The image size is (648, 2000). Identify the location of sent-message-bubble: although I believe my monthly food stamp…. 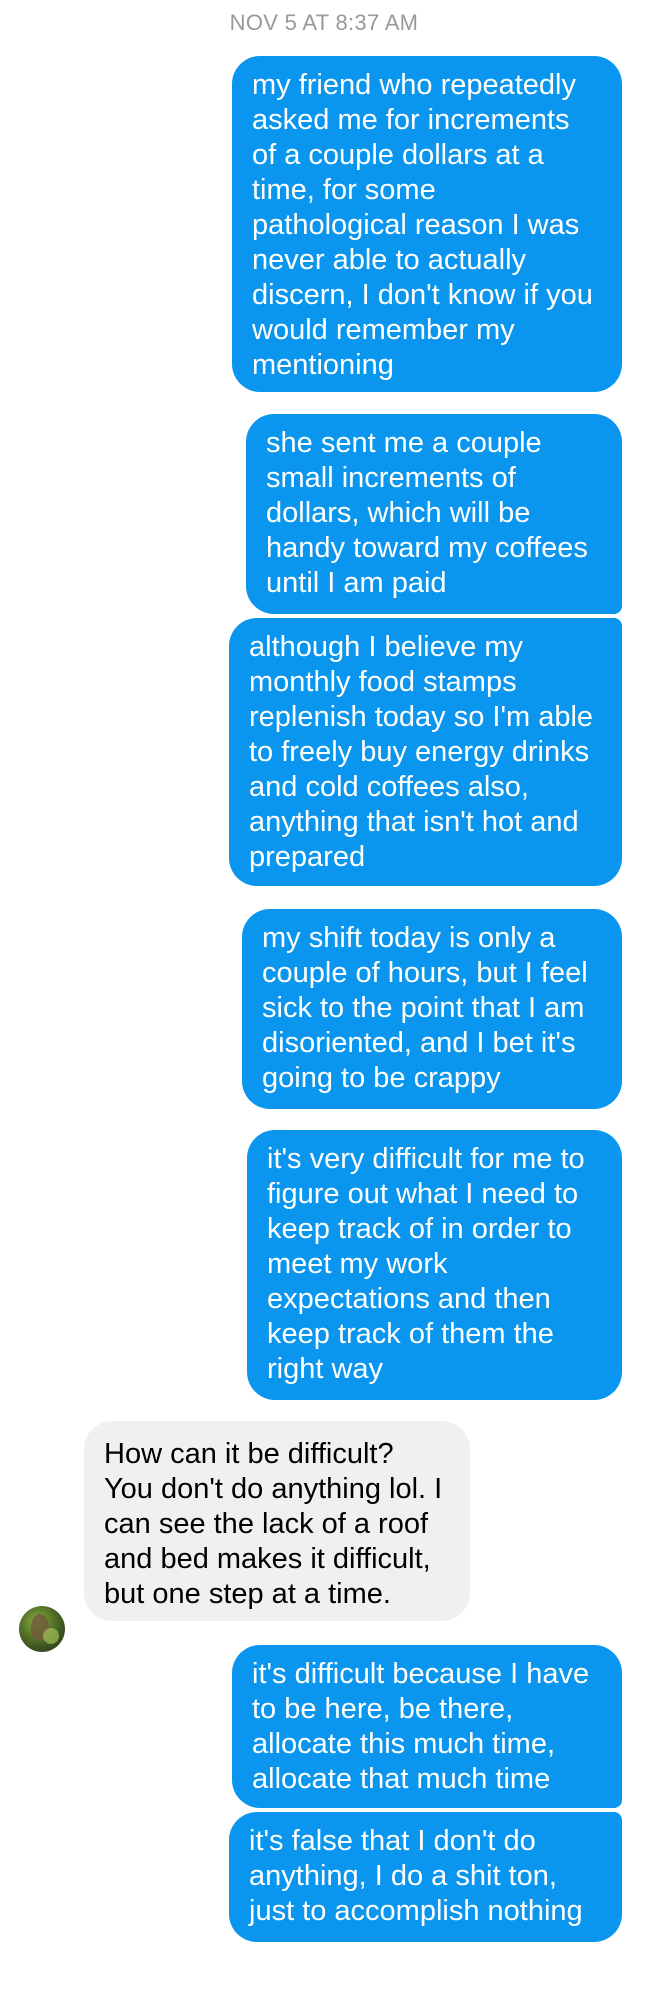
(425, 752).